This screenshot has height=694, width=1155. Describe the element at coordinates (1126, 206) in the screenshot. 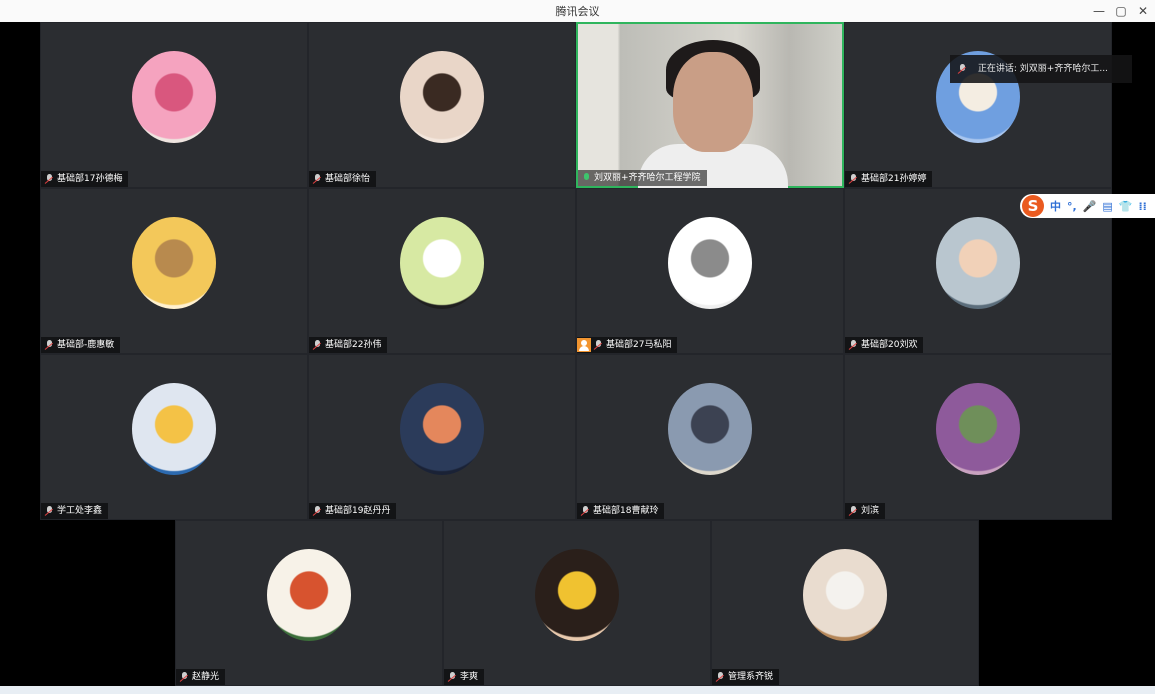

I see `ime-skin-icon: 👕` at that location.